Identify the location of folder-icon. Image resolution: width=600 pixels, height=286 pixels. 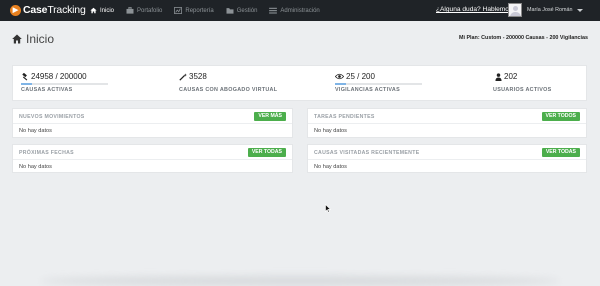
(230, 11).